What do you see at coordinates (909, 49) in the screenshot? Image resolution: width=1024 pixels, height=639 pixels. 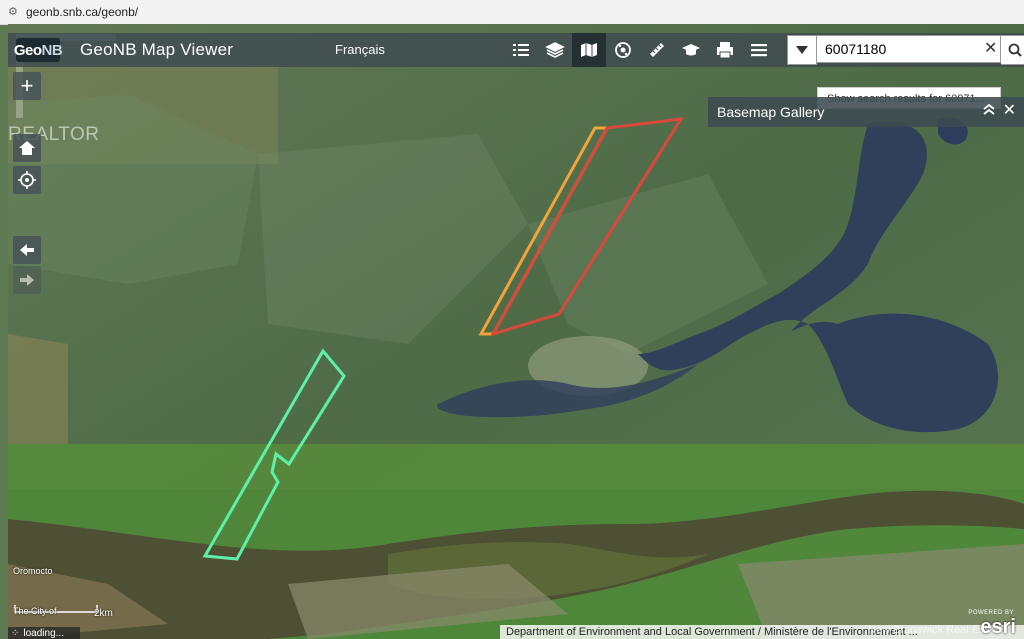 I see `search-input` at bounding box center [909, 49].